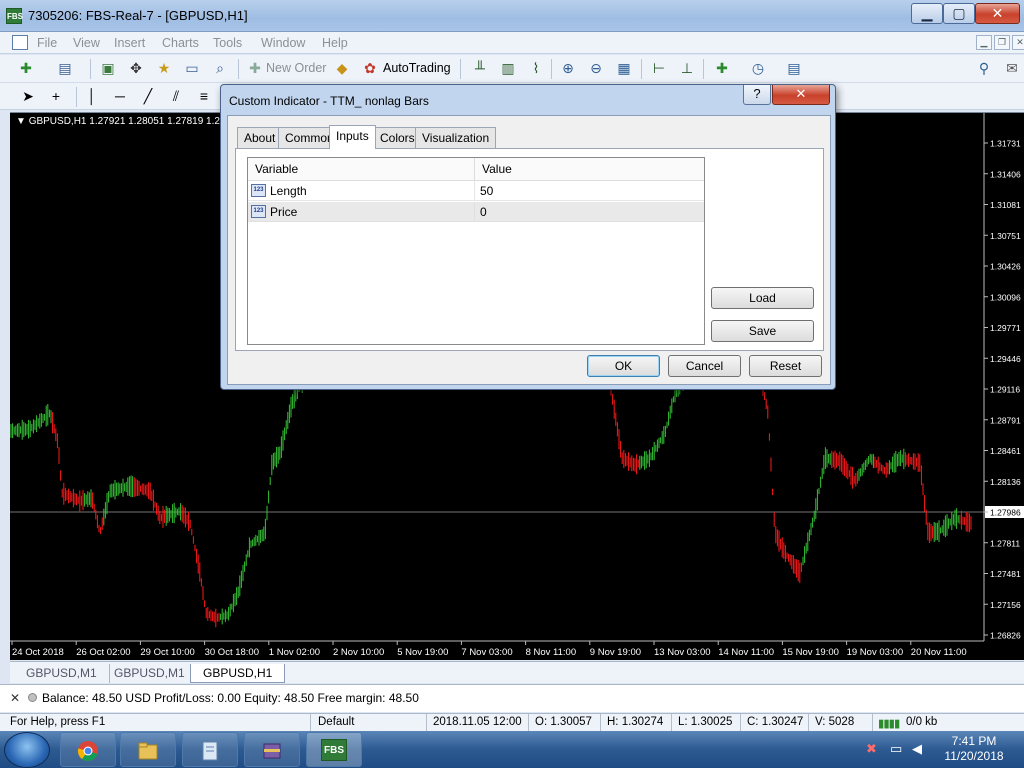 The width and height of the screenshot is (1024, 768). What do you see at coordinates (762, 331) in the screenshot?
I see `save-button: Save` at bounding box center [762, 331].